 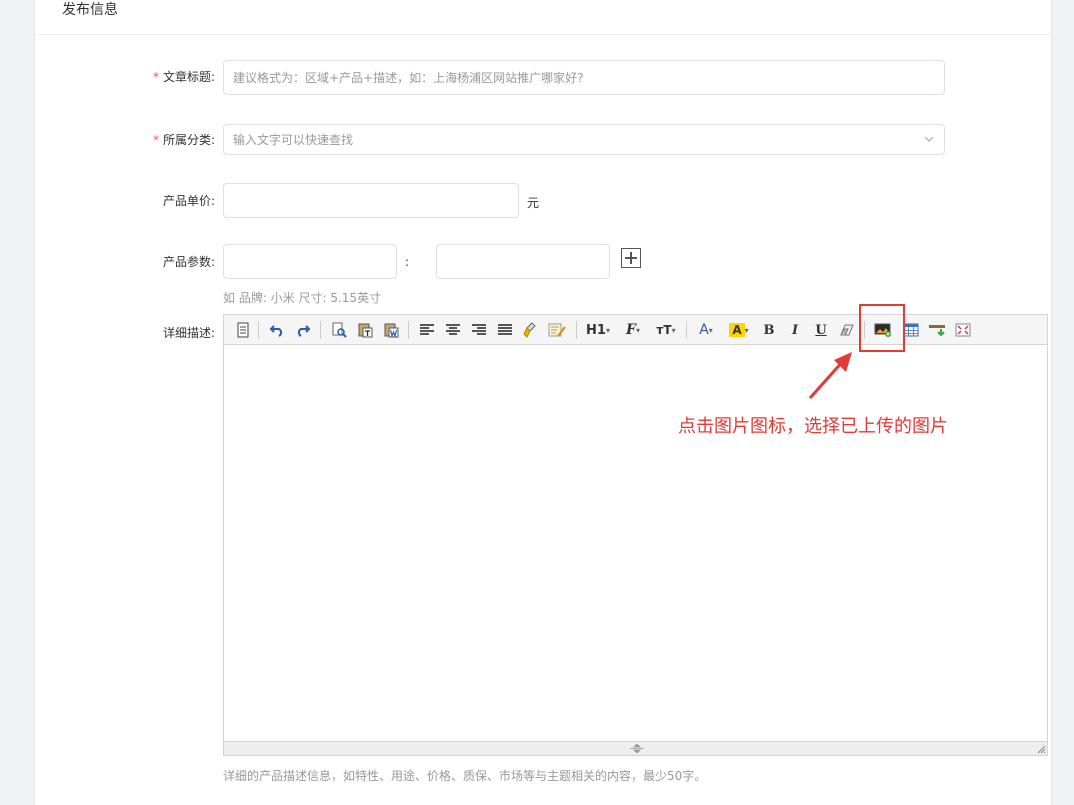 What do you see at coordinates (427, 330) in the screenshot?
I see `align-left-icon` at bounding box center [427, 330].